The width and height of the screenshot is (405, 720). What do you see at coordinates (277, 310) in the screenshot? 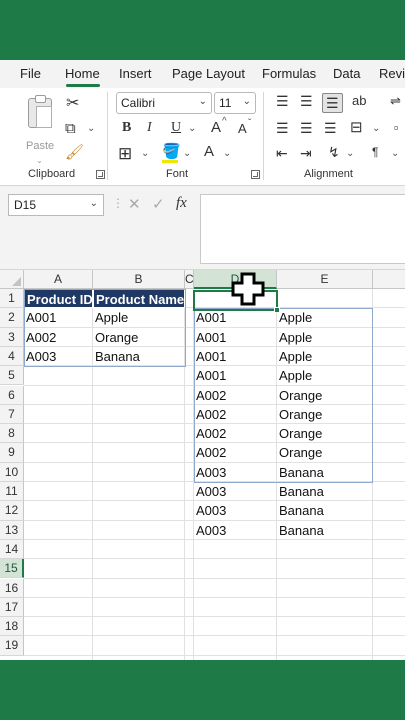
I see `fill-handle` at bounding box center [277, 310].